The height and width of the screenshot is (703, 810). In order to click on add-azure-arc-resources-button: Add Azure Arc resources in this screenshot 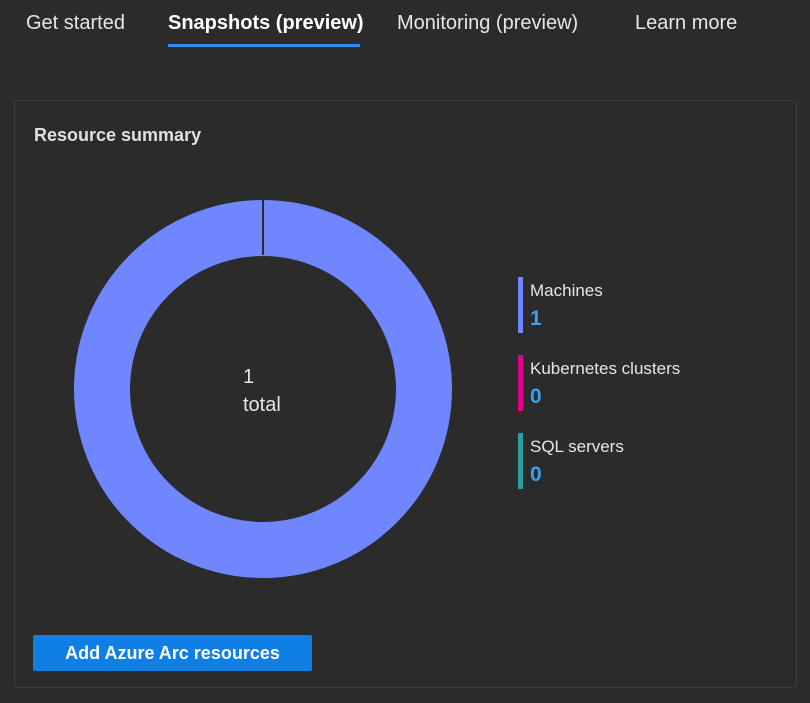, I will do `click(172, 653)`.